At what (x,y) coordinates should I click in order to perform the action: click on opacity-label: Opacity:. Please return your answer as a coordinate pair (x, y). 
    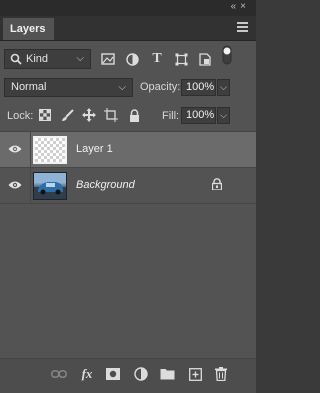
    Looking at the image, I should click on (160, 87).